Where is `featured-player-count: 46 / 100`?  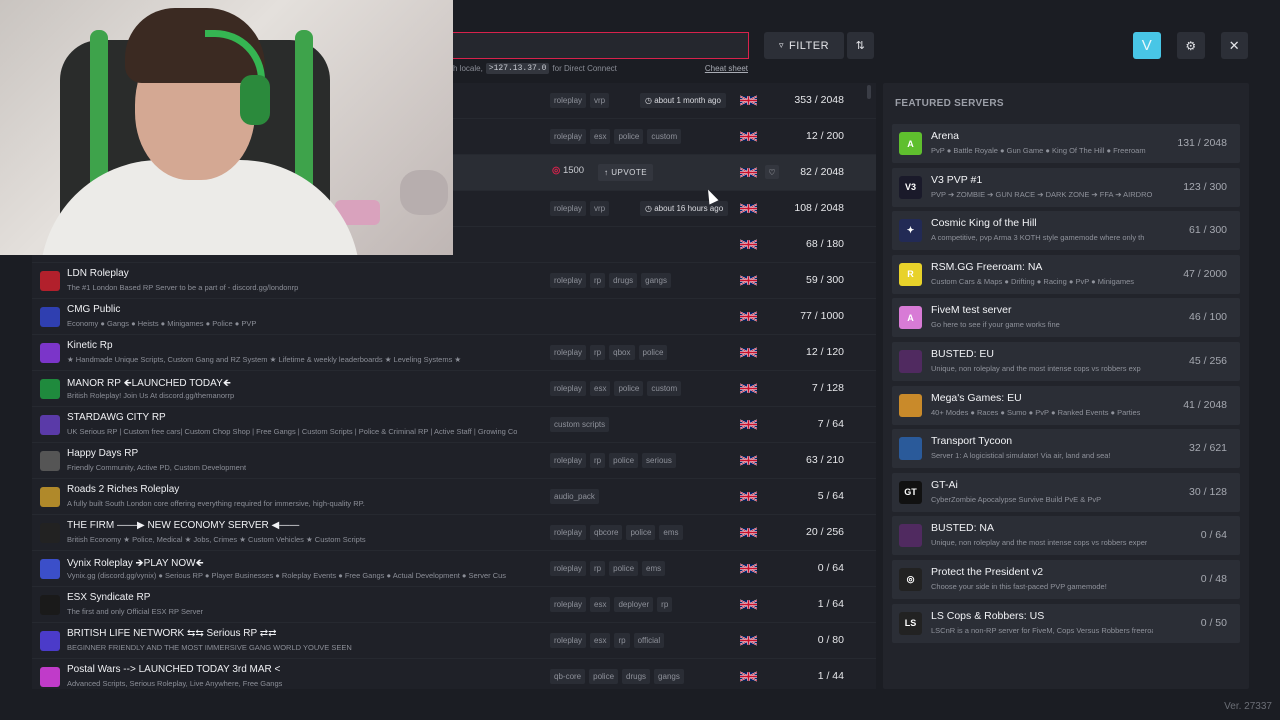 featured-player-count: 46 / 100 is located at coordinates (1208, 317).